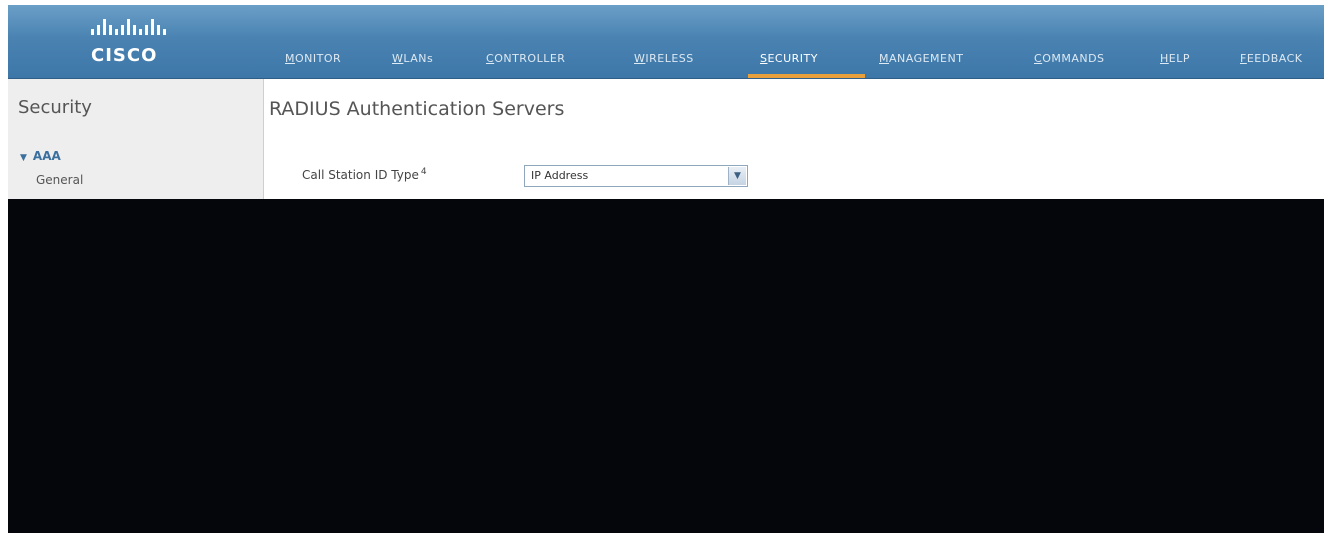 Image resolution: width=1332 pixels, height=533 pixels. I want to click on active-tab-indicator, so click(806, 76).